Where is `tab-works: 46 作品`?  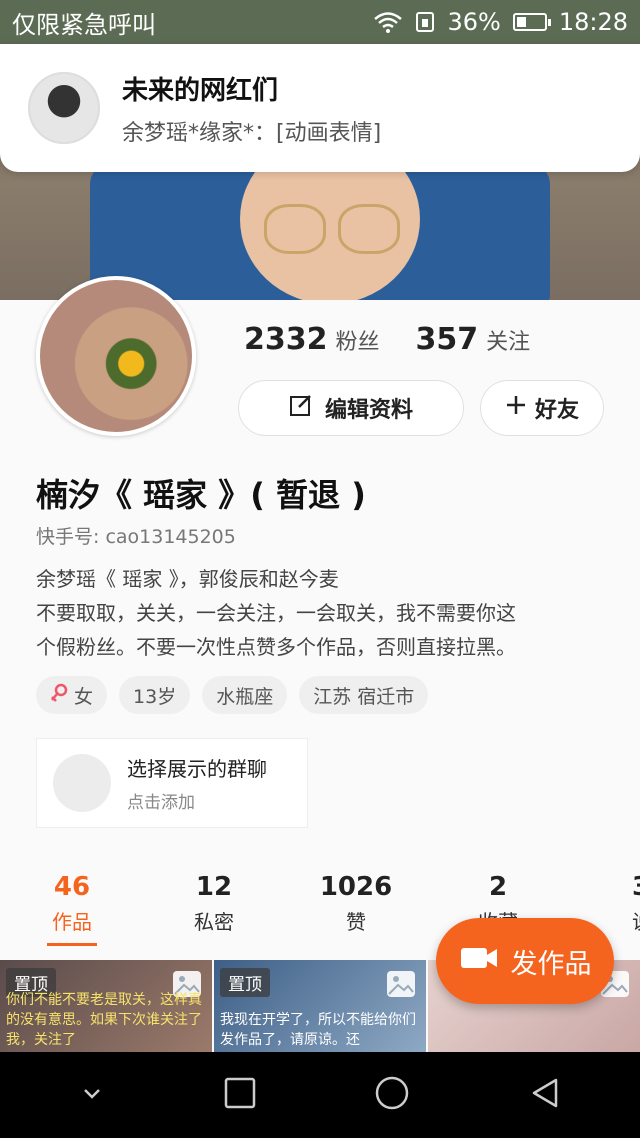
tab-works: 46 作品 is located at coordinates (72, 909).